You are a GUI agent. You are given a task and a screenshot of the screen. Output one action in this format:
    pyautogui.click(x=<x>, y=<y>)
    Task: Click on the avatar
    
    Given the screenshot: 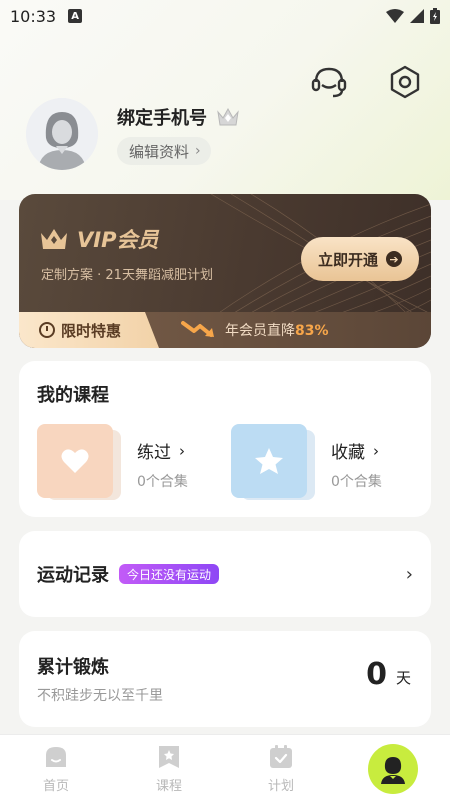 What is the action you would take?
    pyautogui.click(x=62, y=134)
    